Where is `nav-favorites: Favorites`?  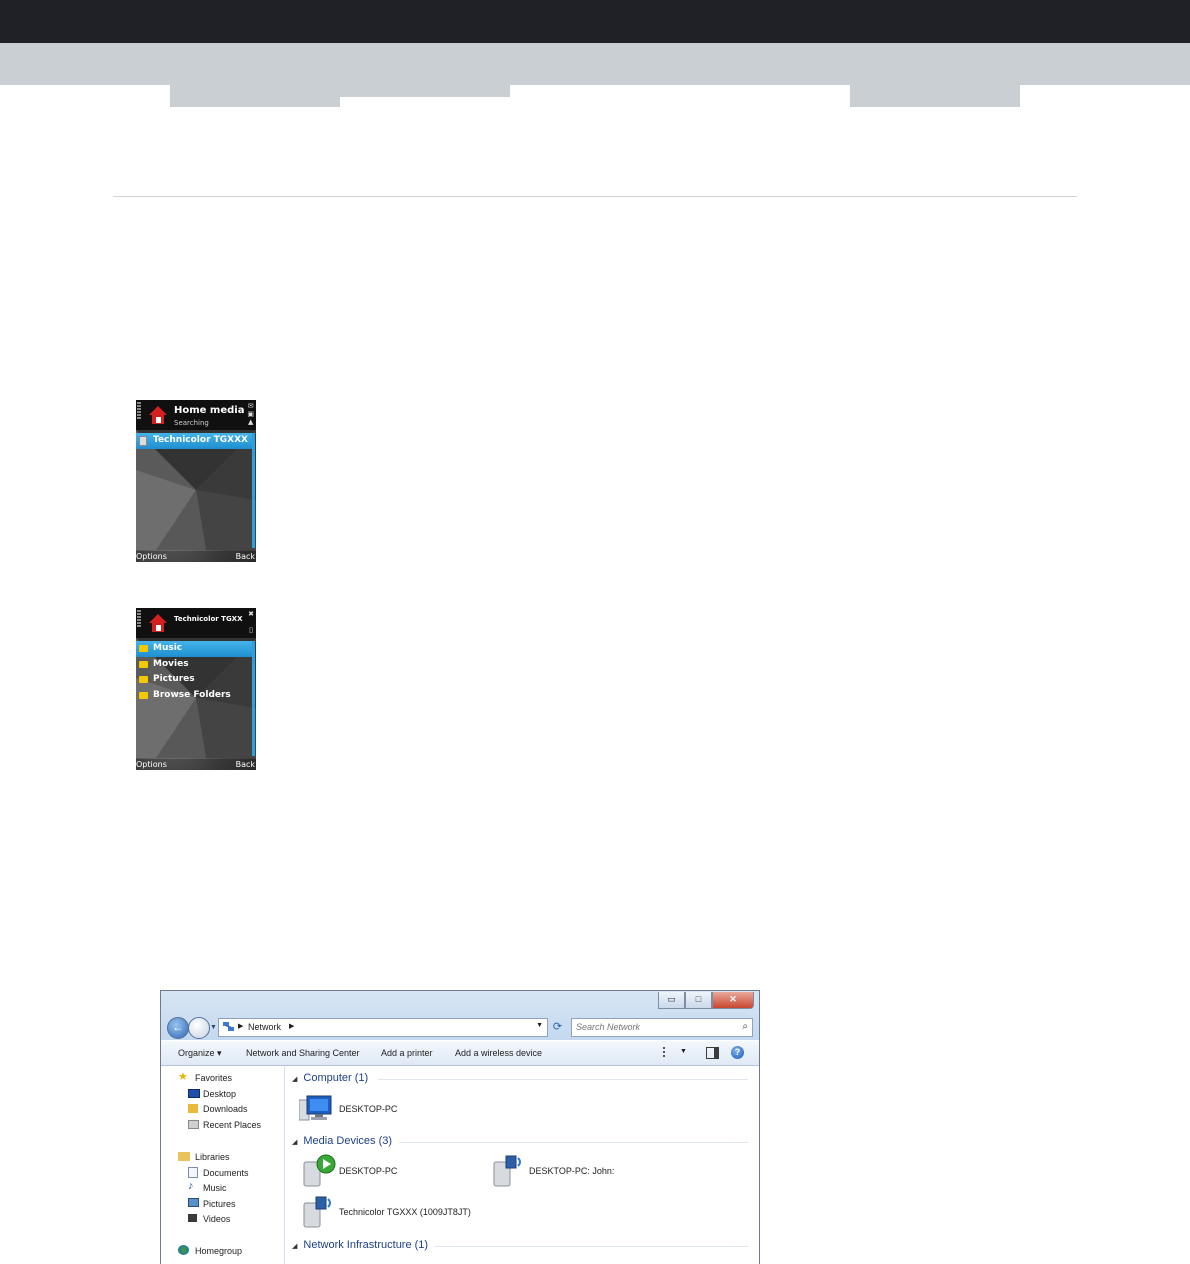
nav-favorites: Favorites is located at coordinates (213, 1078).